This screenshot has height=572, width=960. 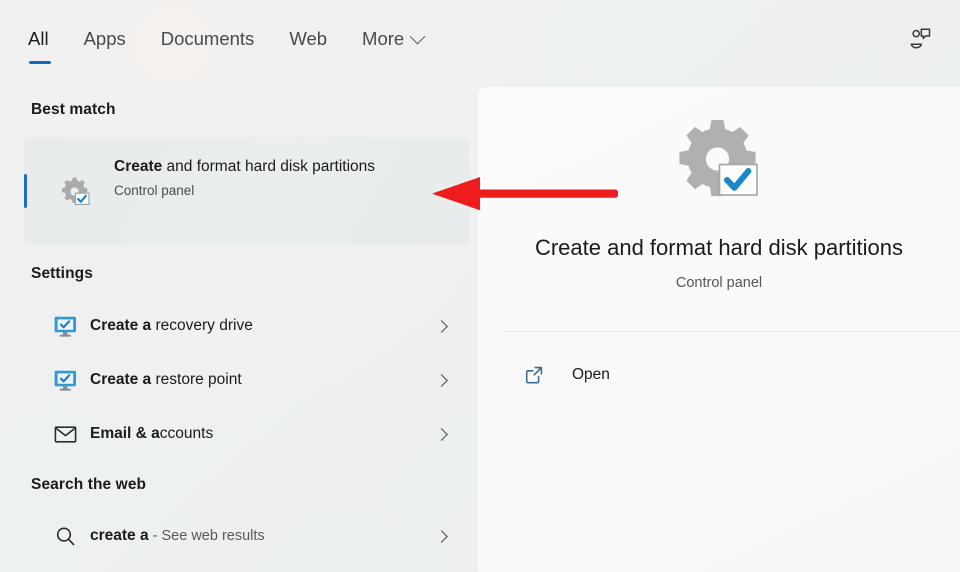 What do you see at coordinates (417, 36) in the screenshot?
I see `chevron-down-icon` at bounding box center [417, 36].